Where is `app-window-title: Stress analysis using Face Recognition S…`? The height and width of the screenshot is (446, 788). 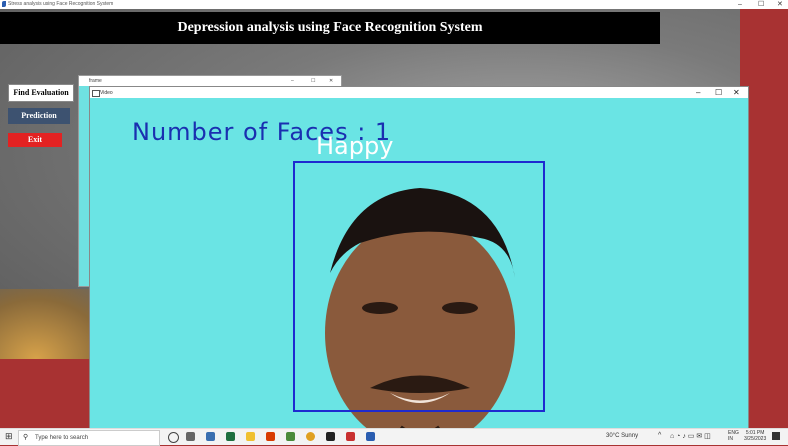 app-window-title: Stress analysis using Face Recognition S… is located at coordinates (61, 4).